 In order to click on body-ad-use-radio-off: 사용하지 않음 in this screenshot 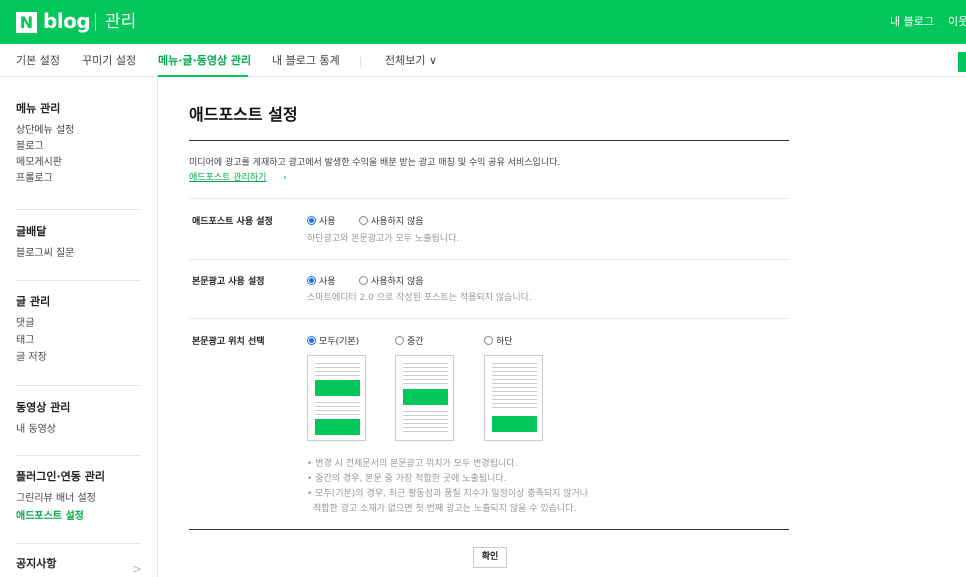, I will do `click(391, 282)`.